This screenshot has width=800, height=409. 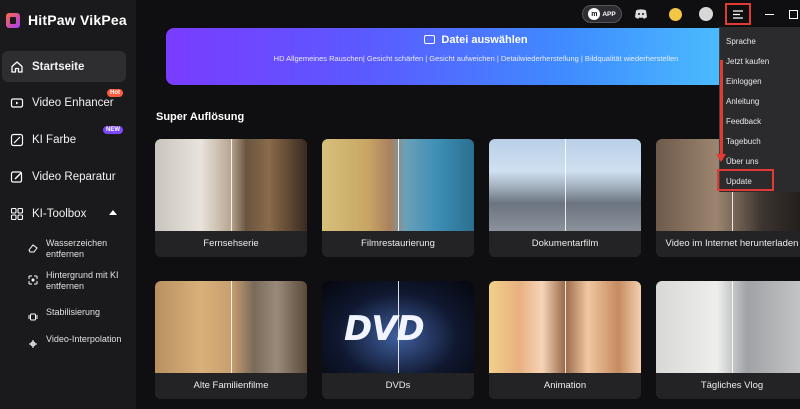 I want to click on card-alte-familienfilme: Alte Familienfilme, so click(x=231, y=340).